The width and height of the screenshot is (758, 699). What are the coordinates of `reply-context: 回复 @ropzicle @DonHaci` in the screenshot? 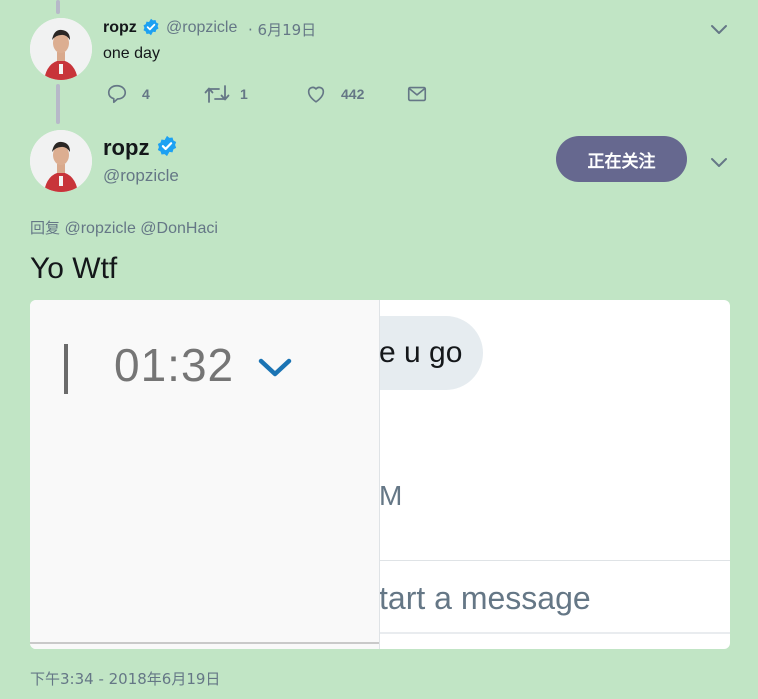 It's located at (124, 227).